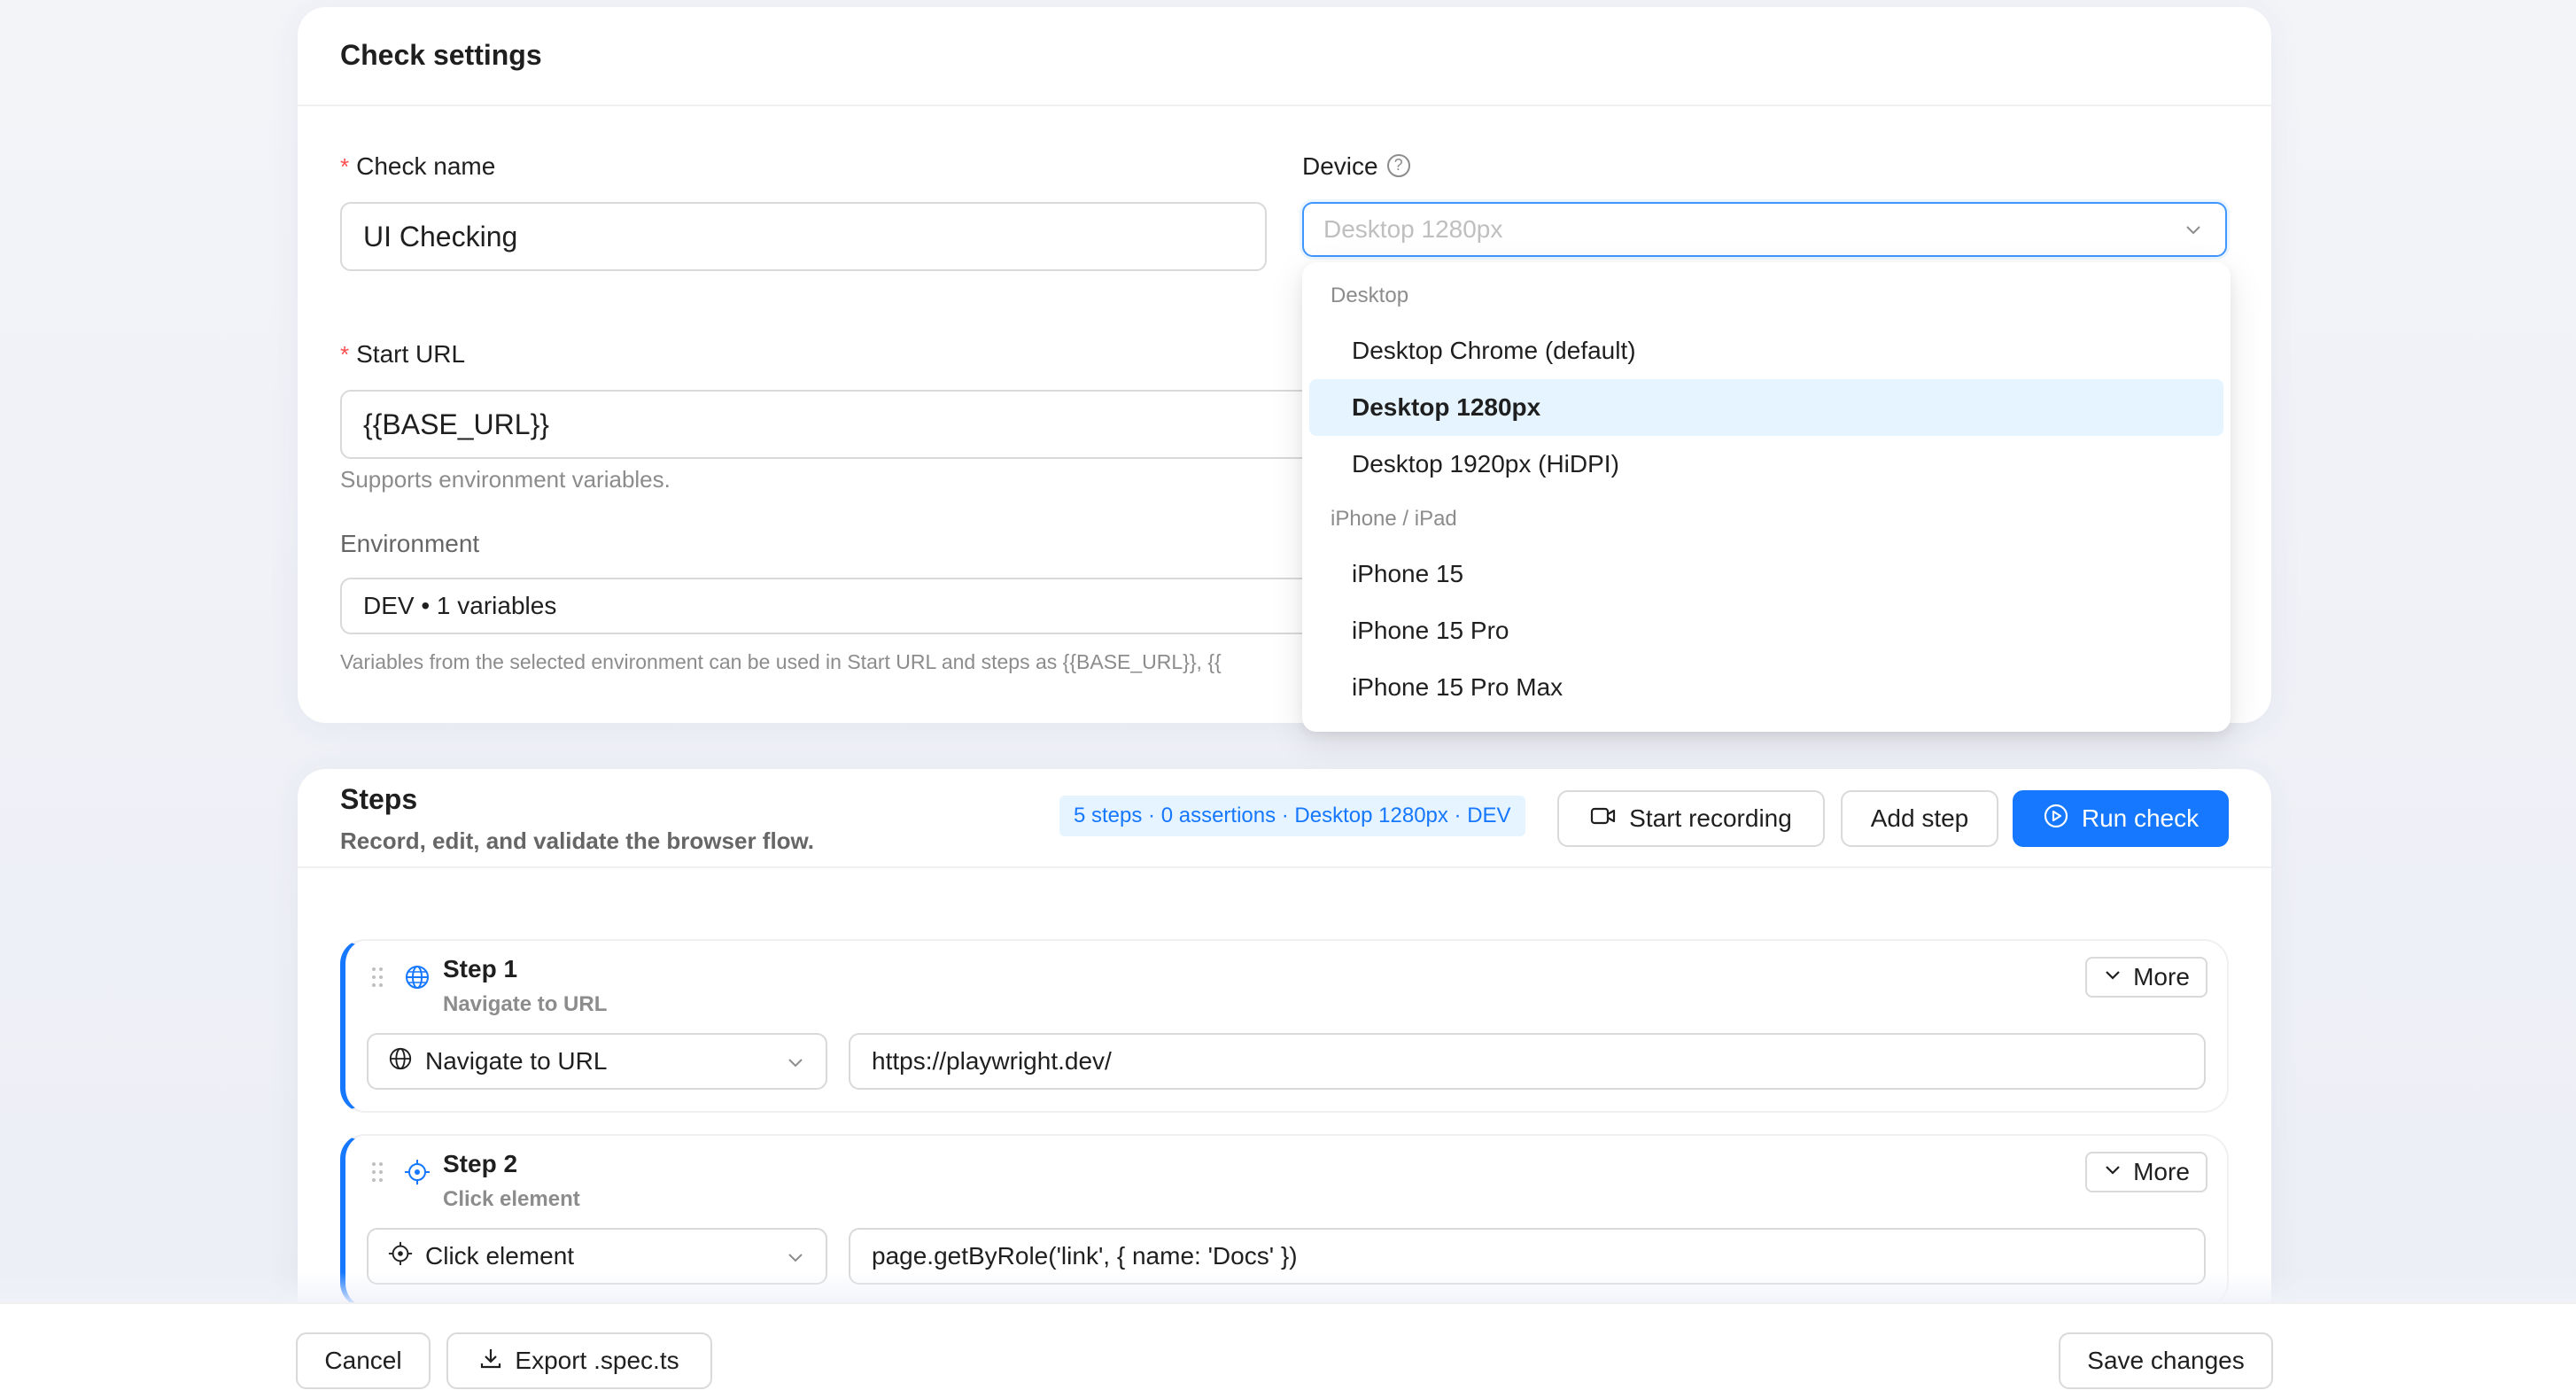  I want to click on device-option: iPhone 15 Pro Max, so click(1766, 687).